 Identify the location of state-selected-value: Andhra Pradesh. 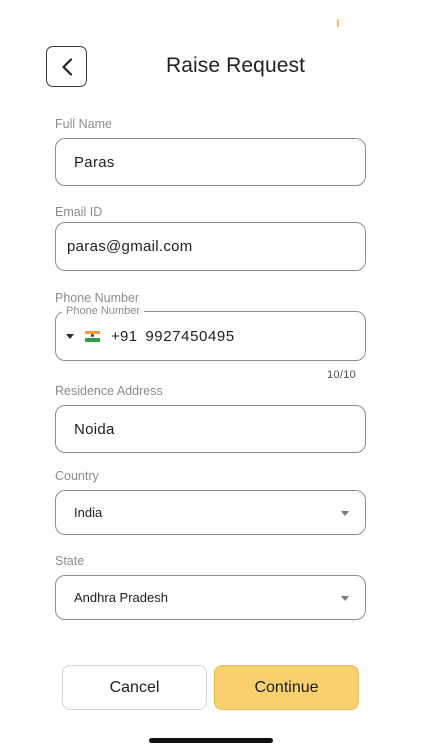
(121, 597).